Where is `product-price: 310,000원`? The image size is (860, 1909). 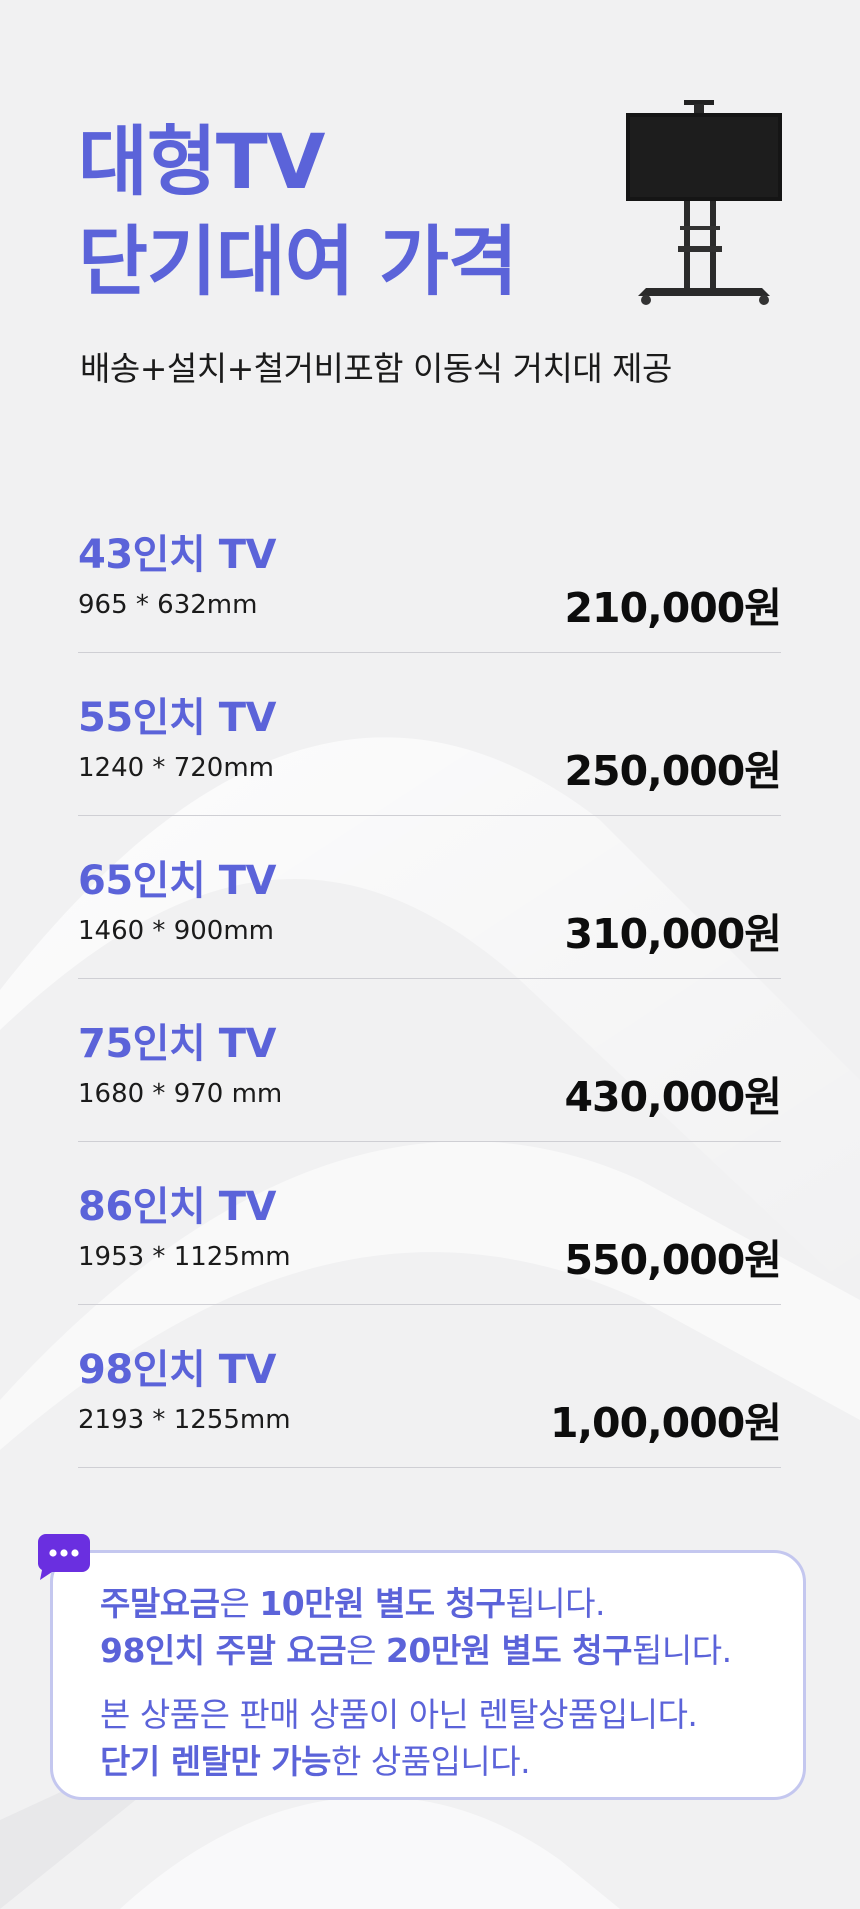
product-price: 310,000원 is located at coordinates (673, 934).